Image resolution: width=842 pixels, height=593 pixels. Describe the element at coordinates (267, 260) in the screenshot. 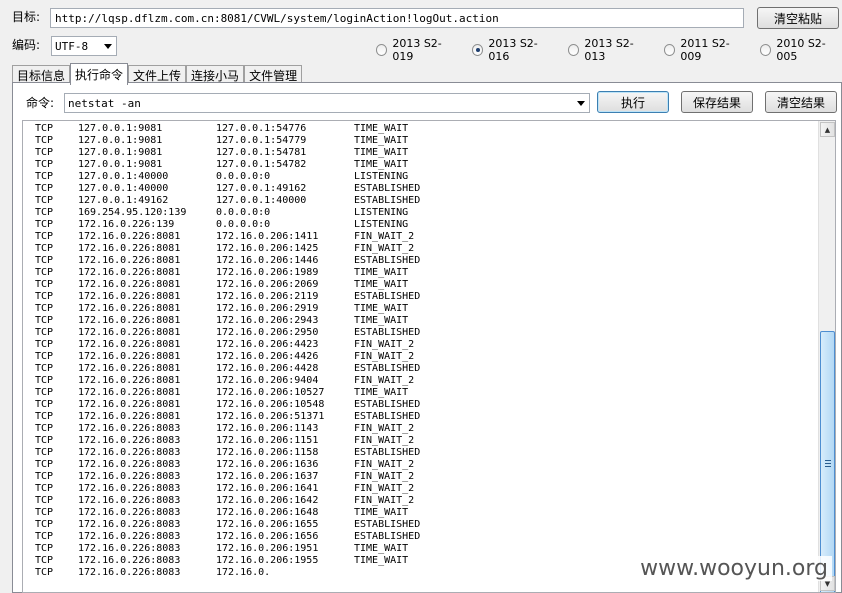

I see `foreign-address-cell: 172.16.0.206:1446` at that location.